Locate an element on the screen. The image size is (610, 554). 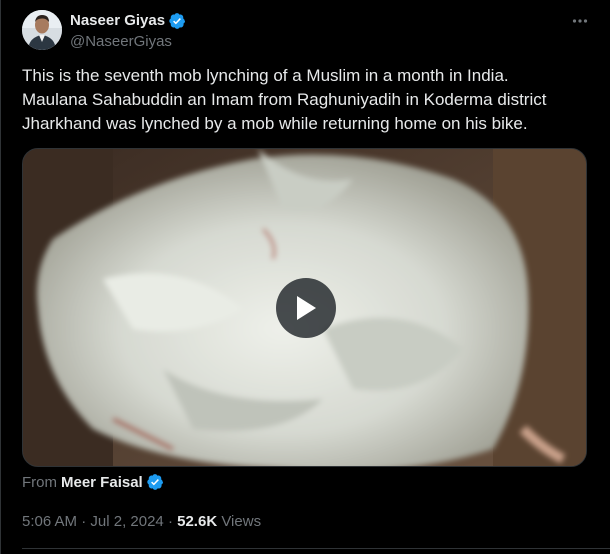
bottom-divider is located at coordinates (316, 548).